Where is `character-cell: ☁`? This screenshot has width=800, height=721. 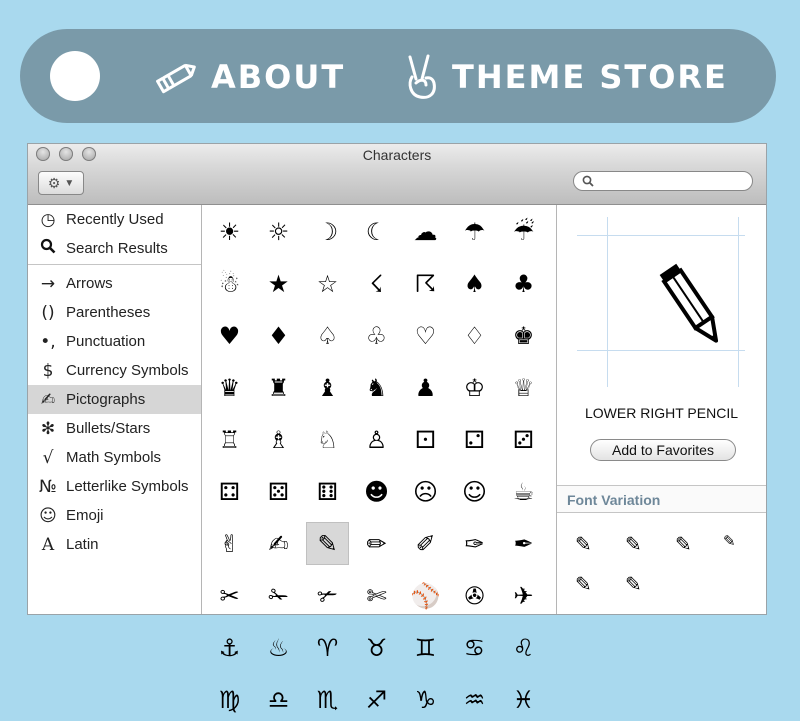 character-cell: ☁ is located at coordinates (425, 231).